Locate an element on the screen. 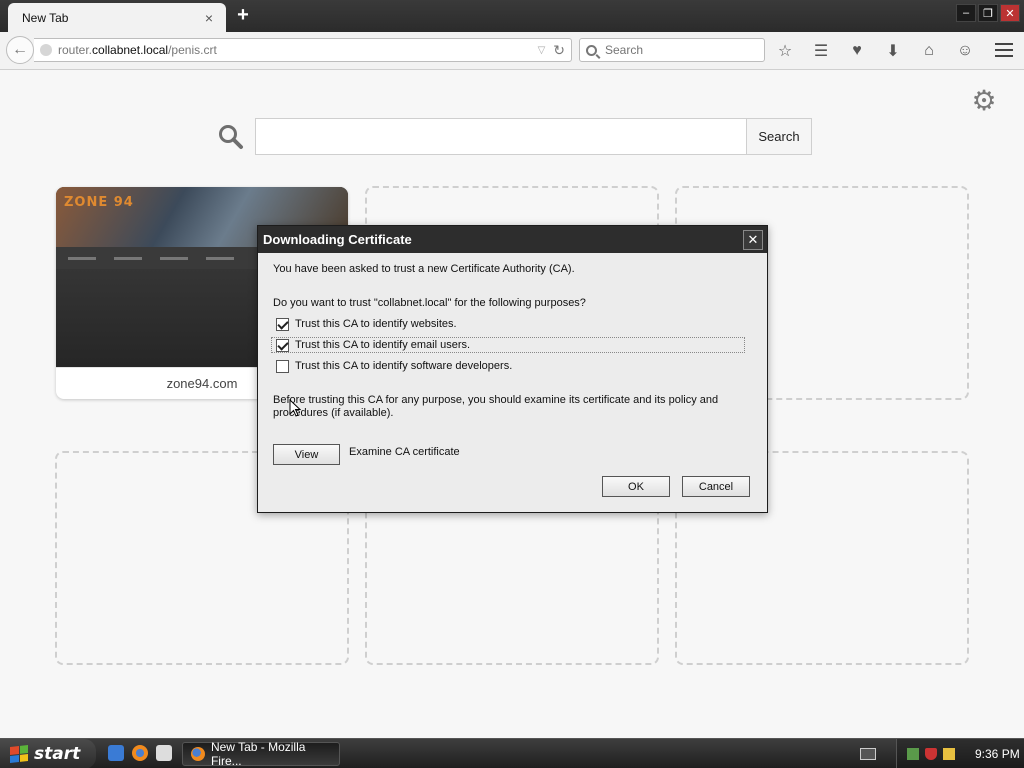  download-icon: ⬇ is located at coordinates (893, 51).